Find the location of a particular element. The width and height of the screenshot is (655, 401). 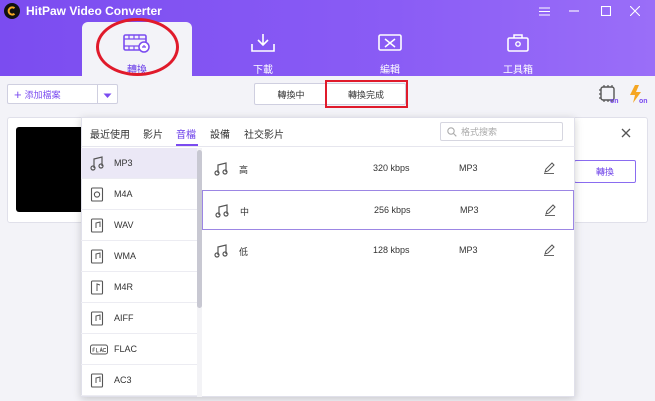

app-logo is located at coordinates (12, 11).